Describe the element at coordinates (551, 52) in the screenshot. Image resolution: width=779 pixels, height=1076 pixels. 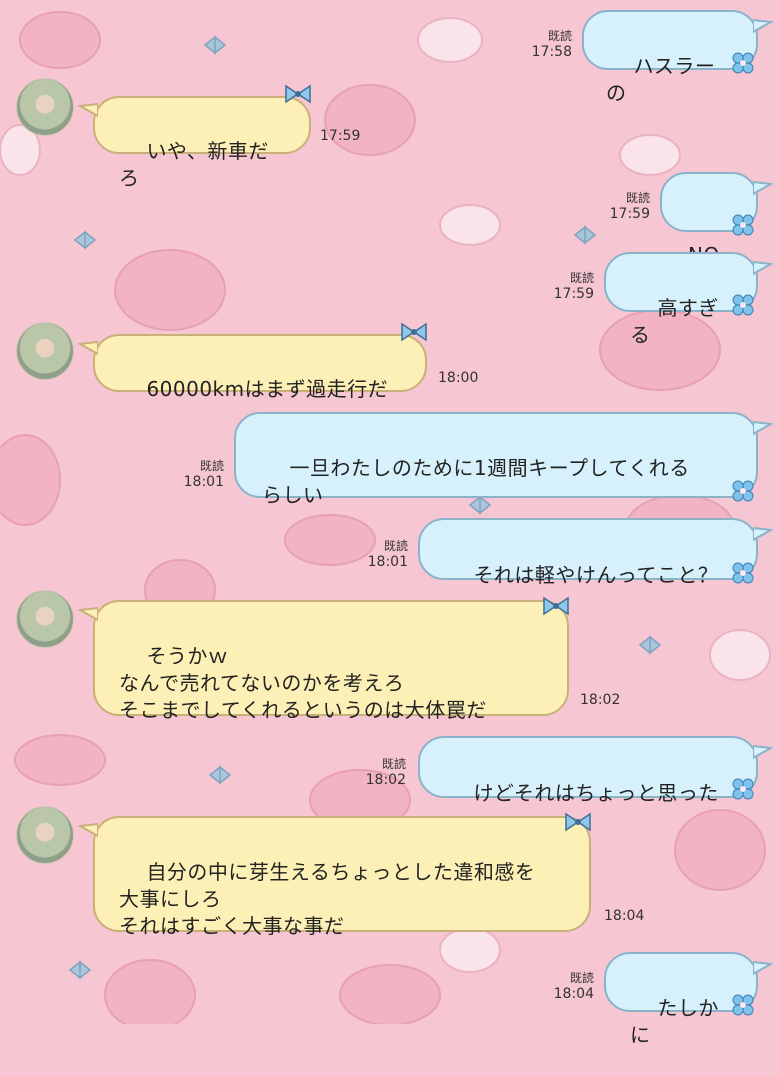
I see `timestamp: 17:58` at that location.